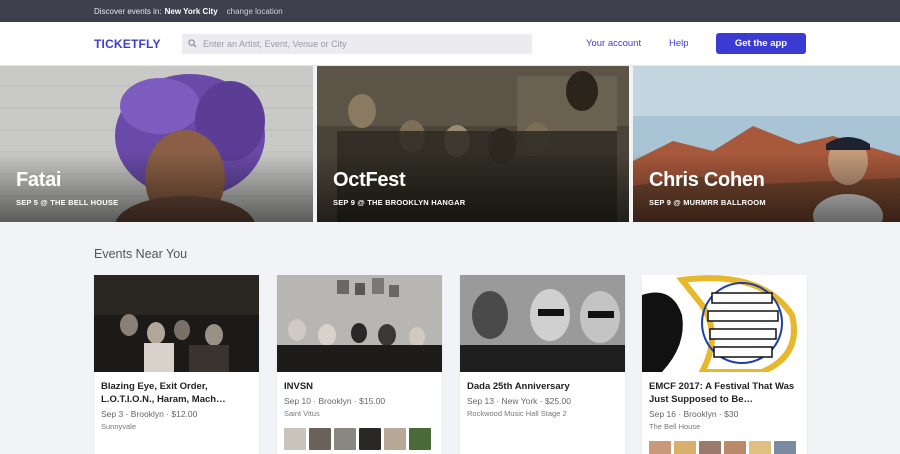 Image resolution: width=900 pixels, height=454 pixels. What do you see at coordinates (299, 386) in the screenshot?
I see `event-title: INVSN` at bounding box center [299, 386].